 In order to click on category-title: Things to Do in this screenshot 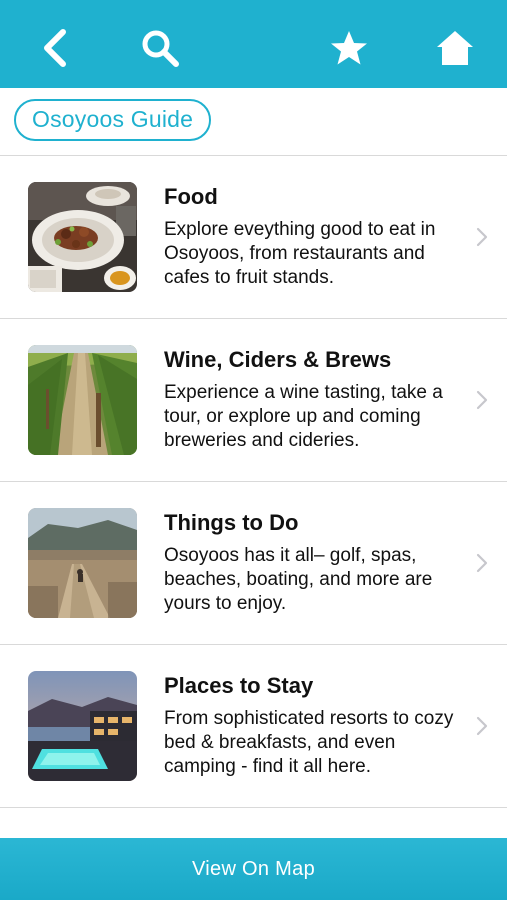, I will do `click(231, 522)`.